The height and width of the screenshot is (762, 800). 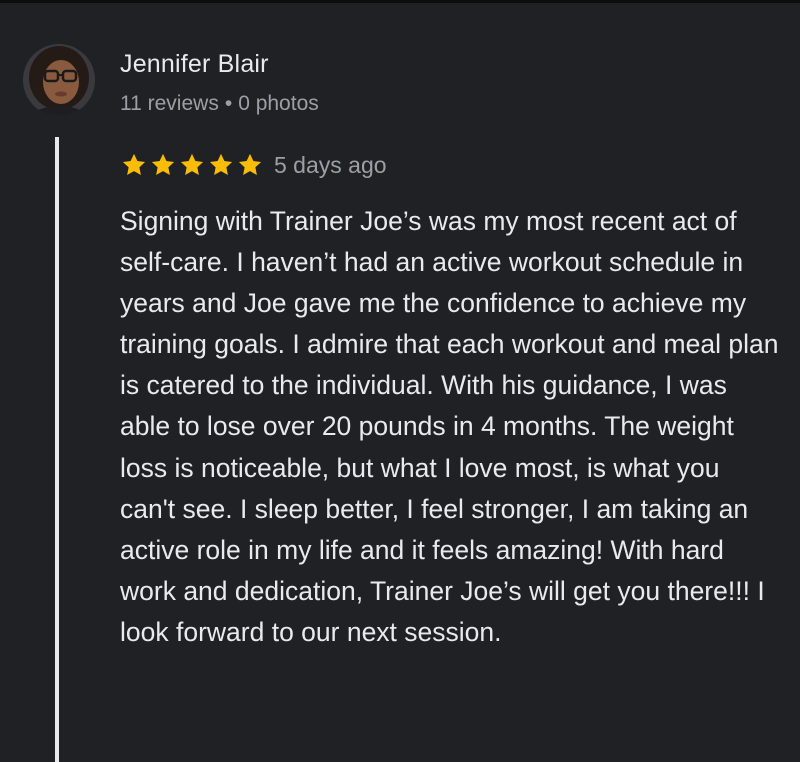 I want to click on review-date: 5 days ago, so click(x=330, y=164).